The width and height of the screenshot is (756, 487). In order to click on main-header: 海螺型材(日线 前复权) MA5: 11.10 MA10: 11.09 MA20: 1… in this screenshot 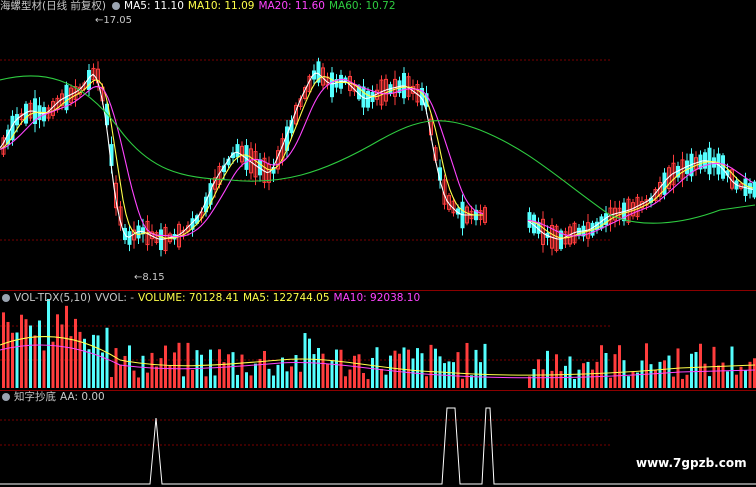, I will do `click(200, 6)`.